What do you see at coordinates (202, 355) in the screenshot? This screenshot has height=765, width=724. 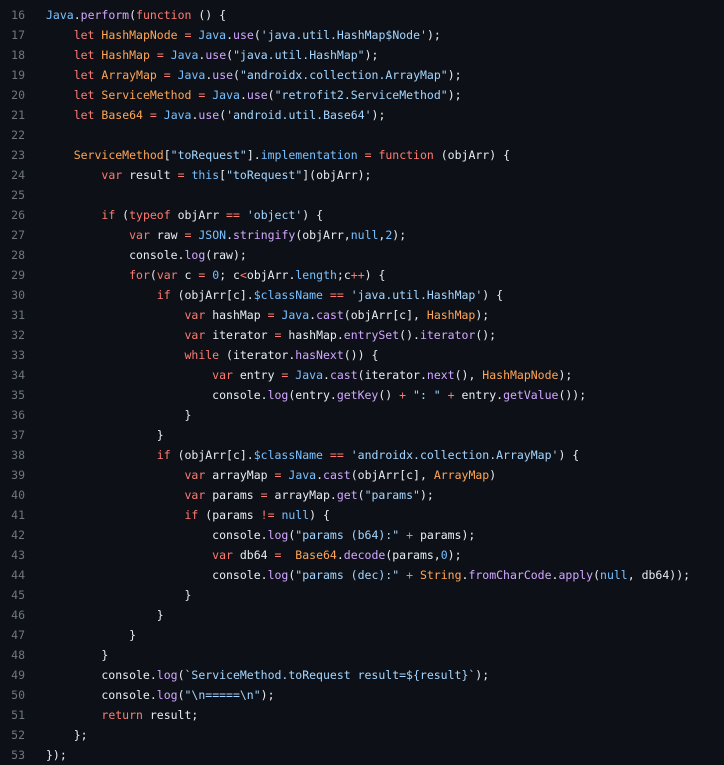 I see `code-token: while` at bounding box center [202, 355].